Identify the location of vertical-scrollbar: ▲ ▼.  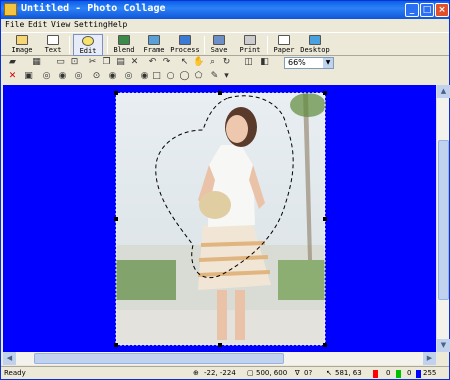
(443, 218).